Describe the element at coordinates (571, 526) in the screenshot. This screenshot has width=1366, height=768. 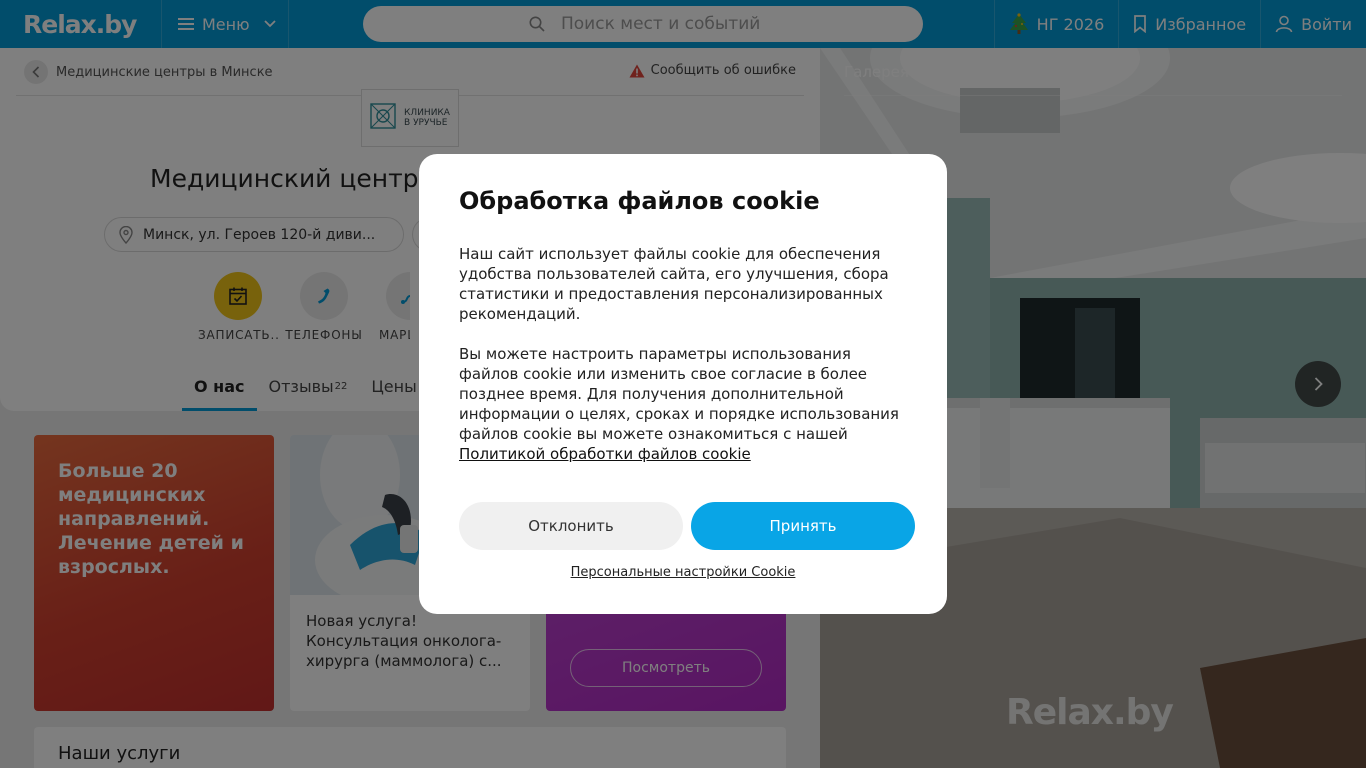
I see `decline-button: Отклонить` at that location.